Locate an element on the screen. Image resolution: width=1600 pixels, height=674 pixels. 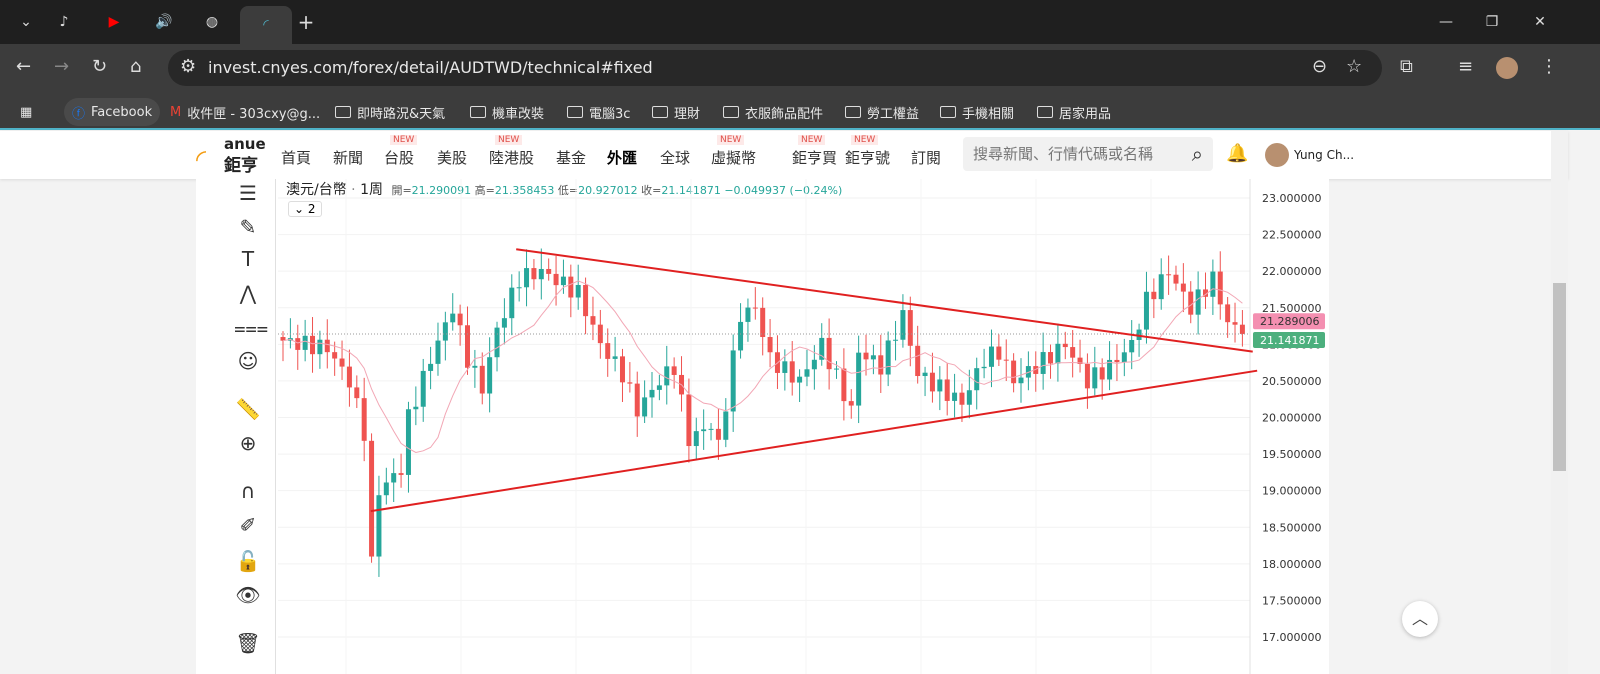
unlock-icon: 🔓 is located at coordinates (248, 563).